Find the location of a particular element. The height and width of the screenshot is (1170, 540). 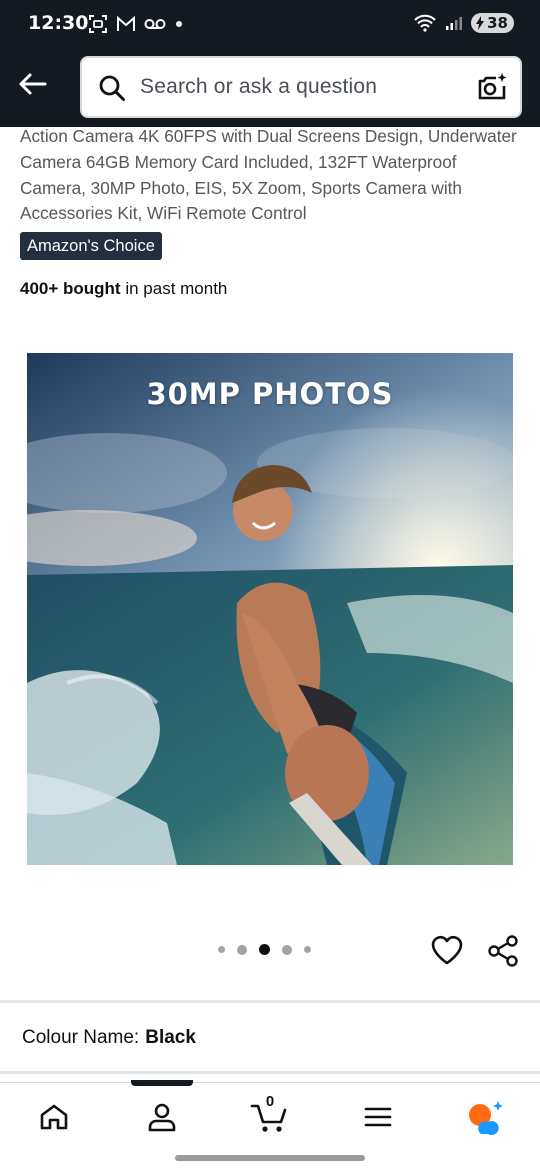

search-input: Search or ask a question is located at coordinates (301, 87).